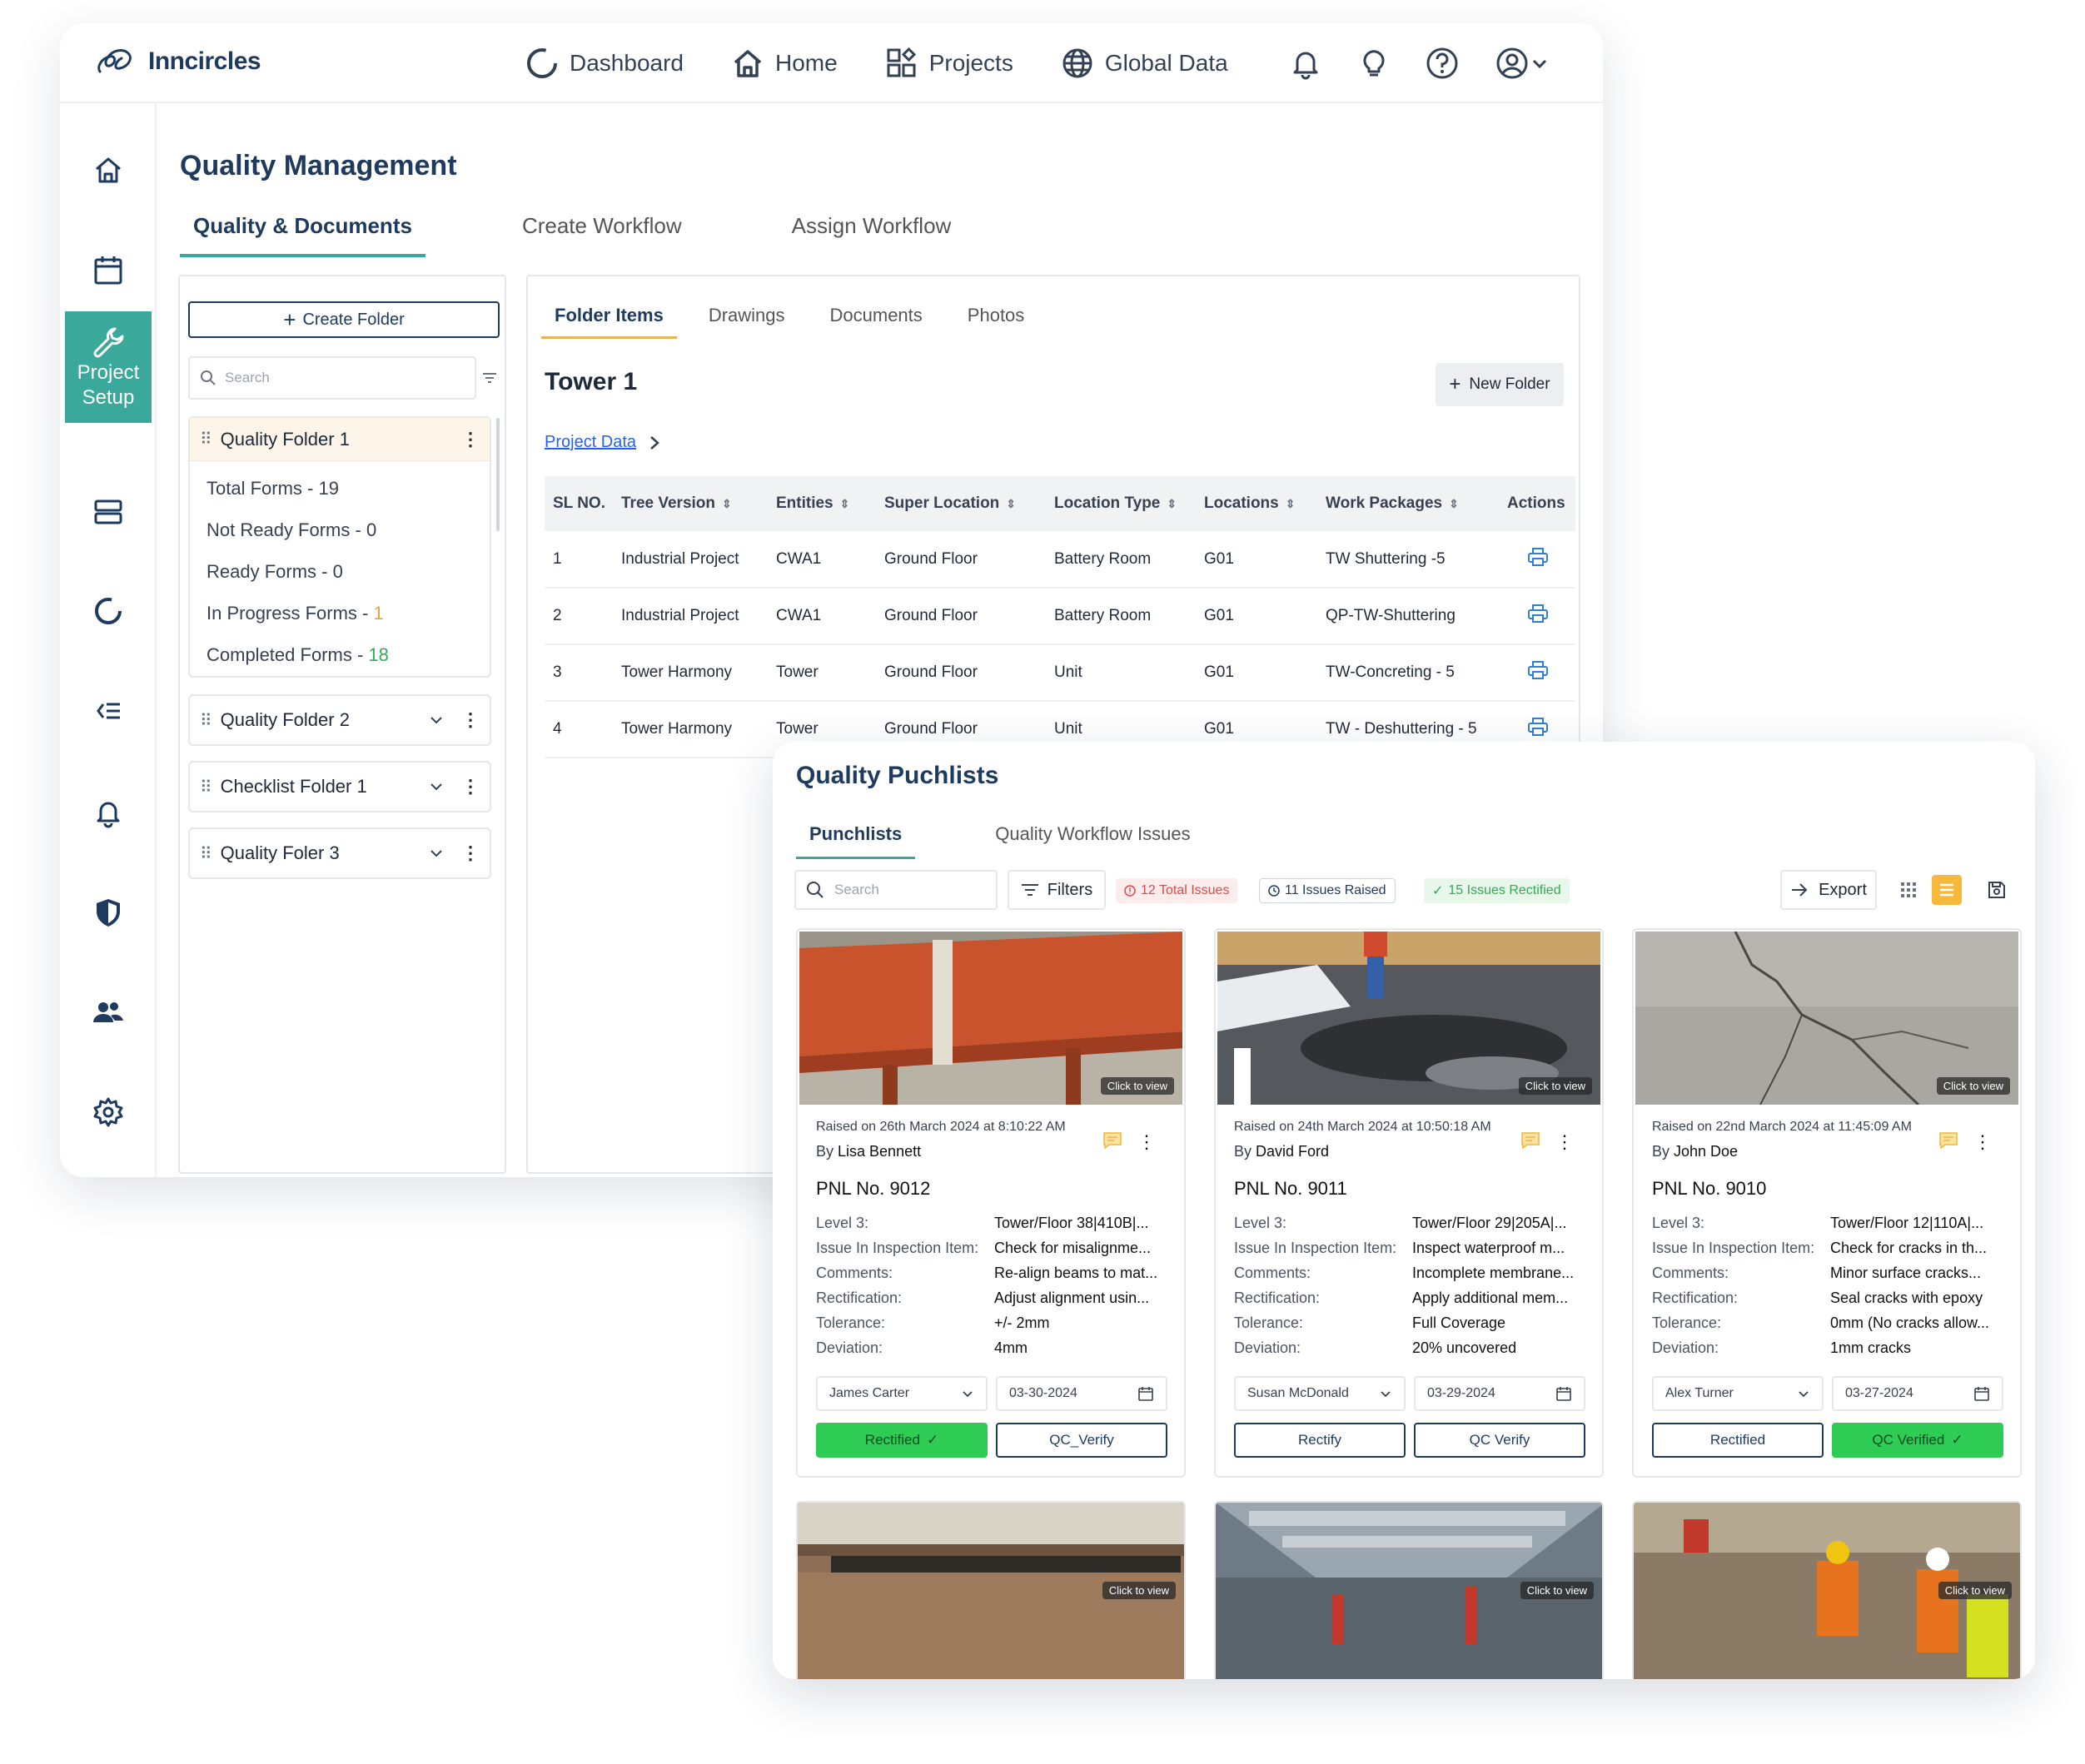 The height and width of the screenshot is (1764, 2085). I want to click on tab-photos: Photos, so click(996, 317).